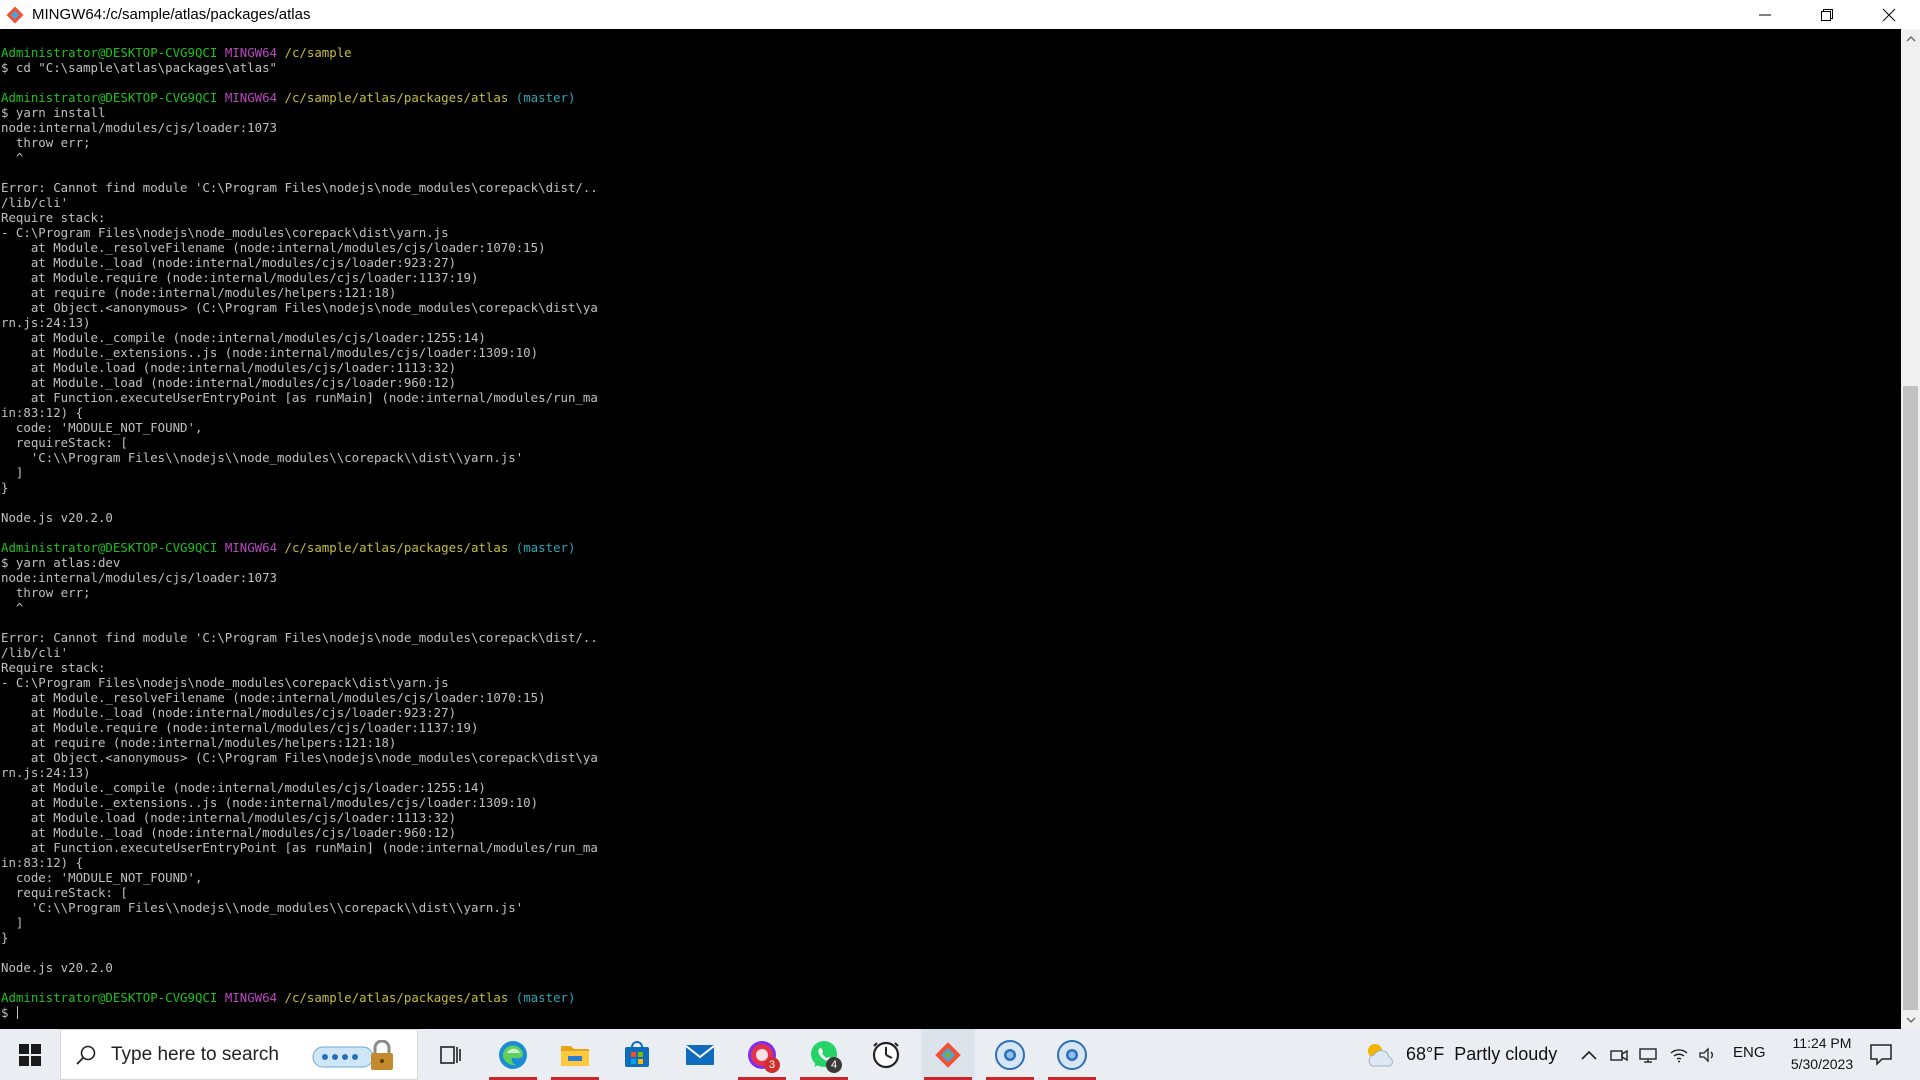  I want to click on taskbar-app-file-explorer, so click(575, 1054).